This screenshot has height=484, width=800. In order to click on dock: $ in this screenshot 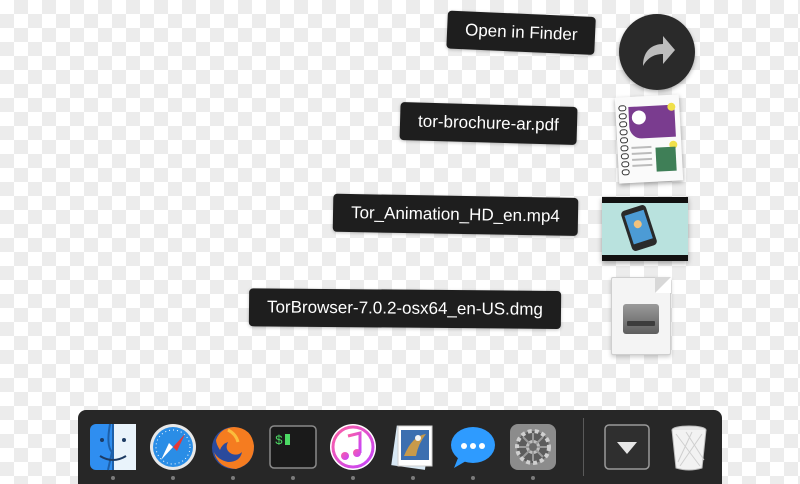, I will do `click(400, 447)`.